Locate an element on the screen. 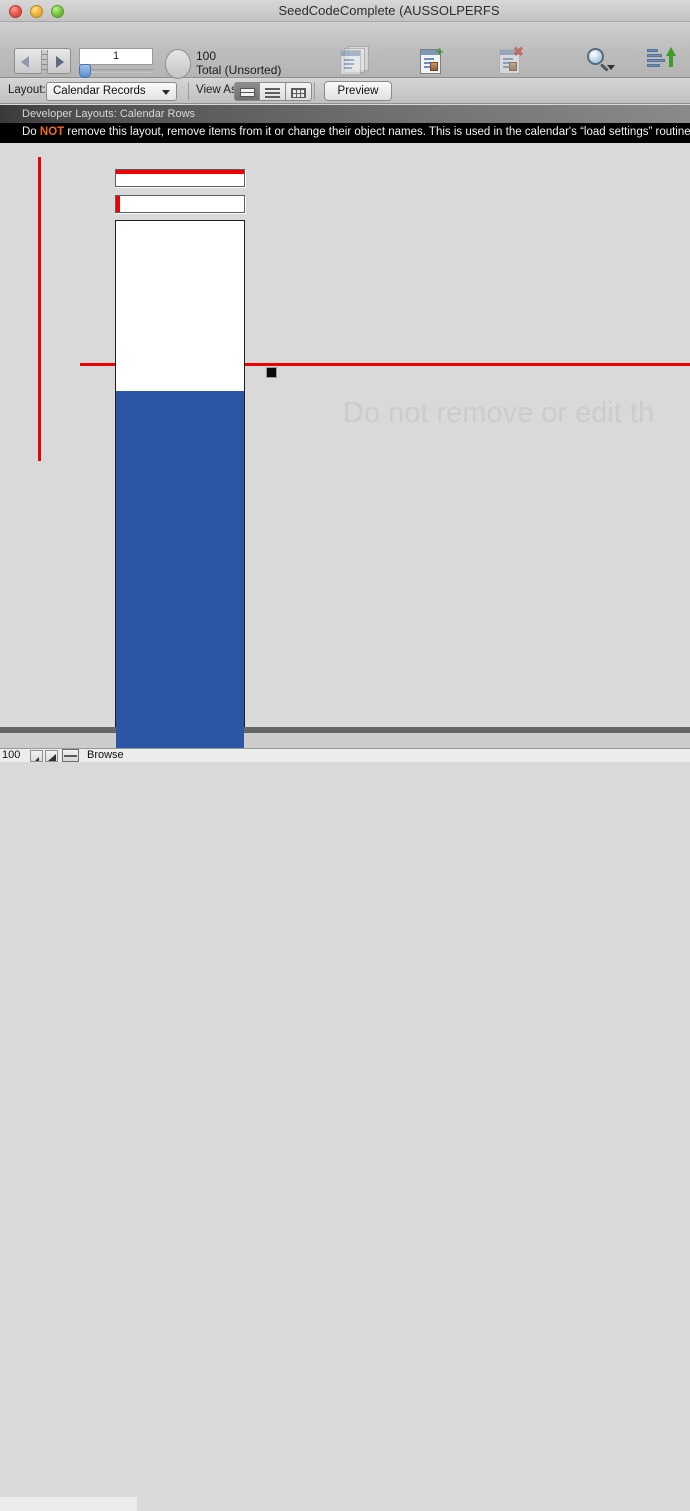 The width and height of the screenshot is (690, 1511). window-title-bar: SeedCodeComplete (AUSSOLPERFS is located at coordinates (345, 11).